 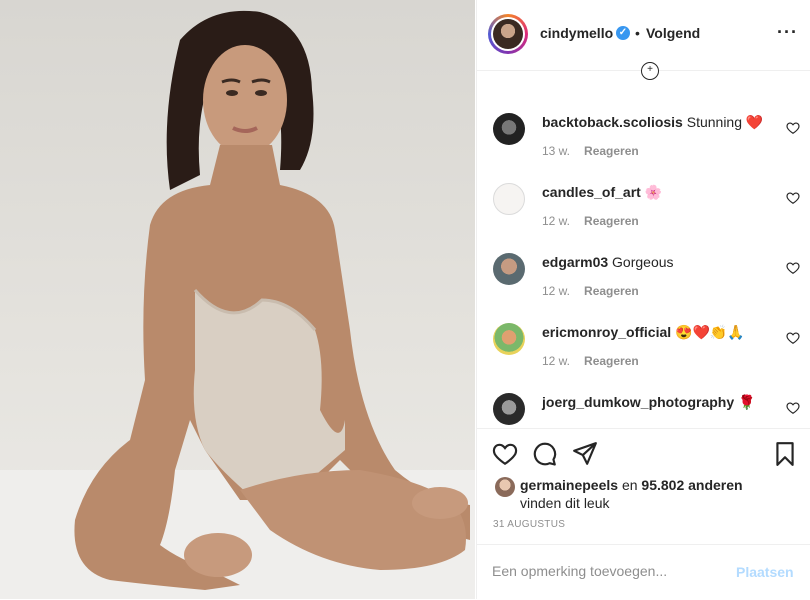 What do you see at coordinates (710, 332) in the screenshot?
I see `comment-body: 😍❤️👏🙏` at bounding box center [710, 332].